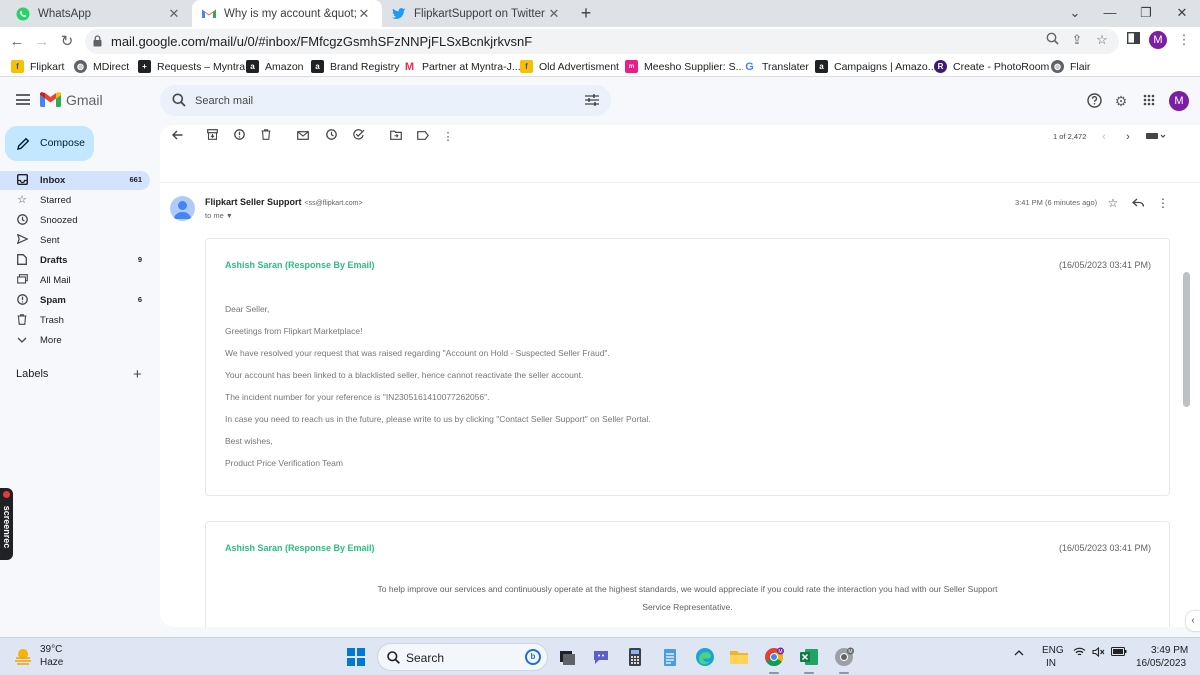  Describe the element at coordinates (739, 657) in the screenshot. I see `file-explorer-icon` at that location.